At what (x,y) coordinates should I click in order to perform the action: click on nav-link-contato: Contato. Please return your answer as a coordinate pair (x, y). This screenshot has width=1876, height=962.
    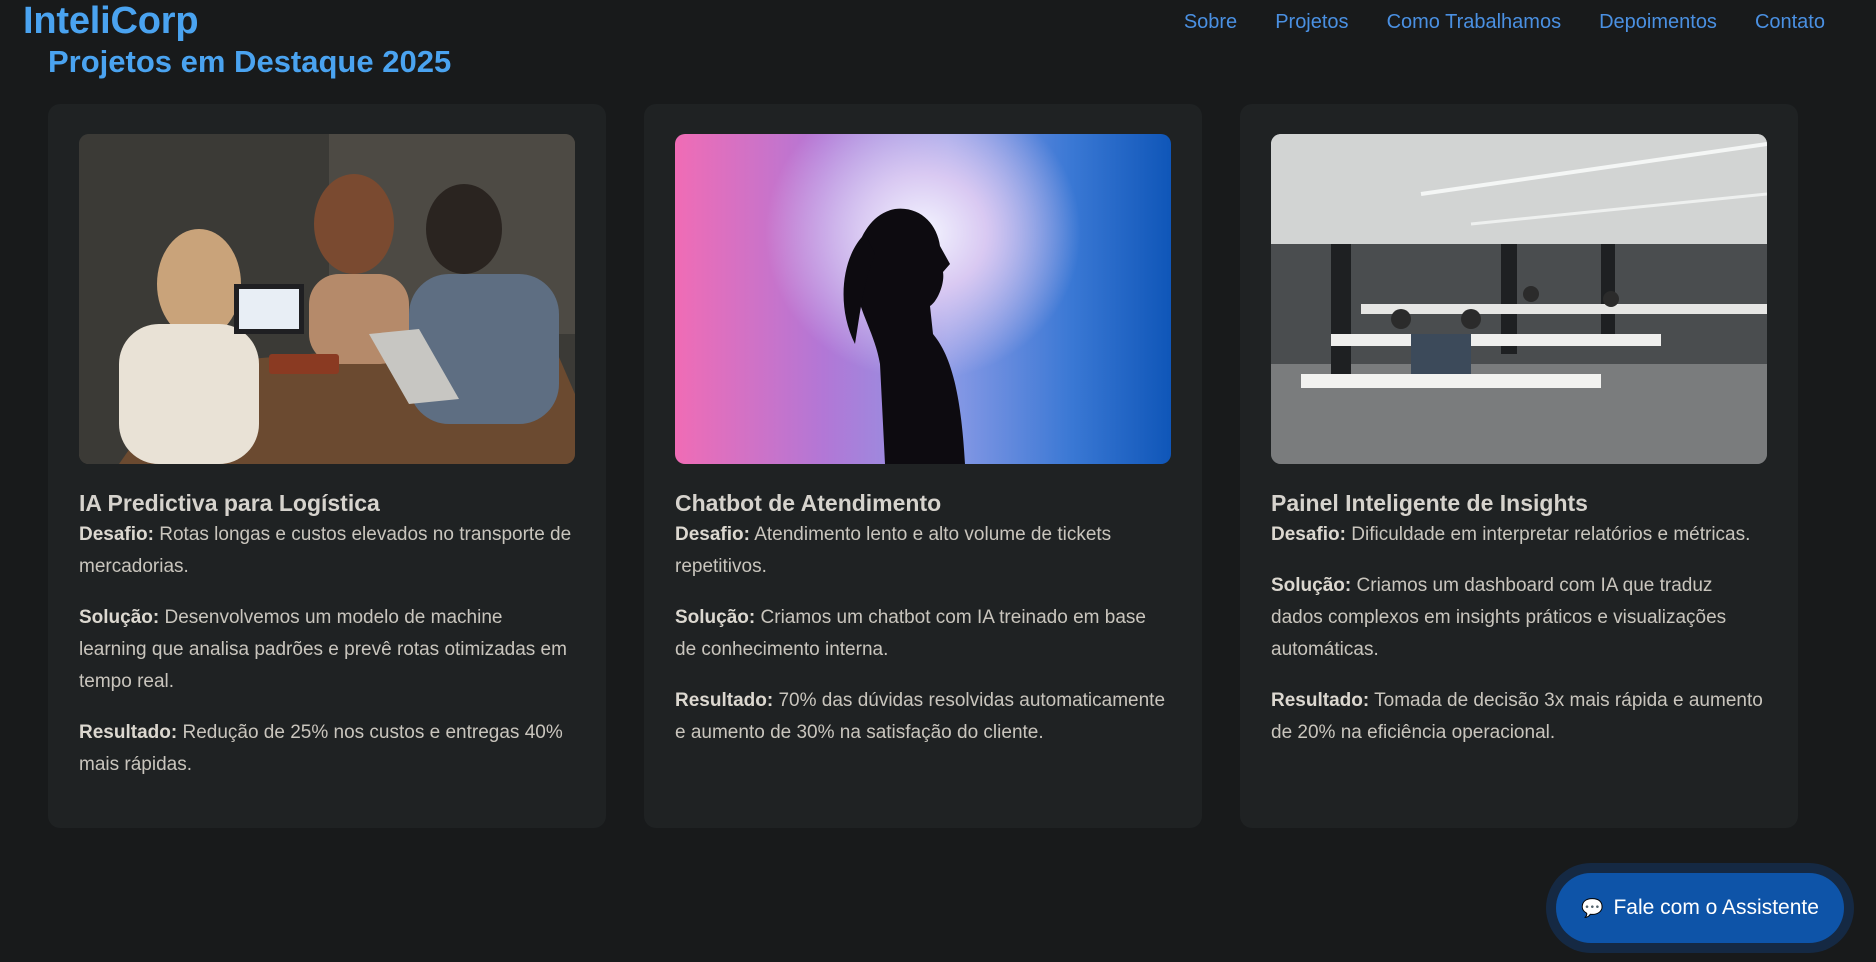
    Looking at the image, I should click on (1790, 22).